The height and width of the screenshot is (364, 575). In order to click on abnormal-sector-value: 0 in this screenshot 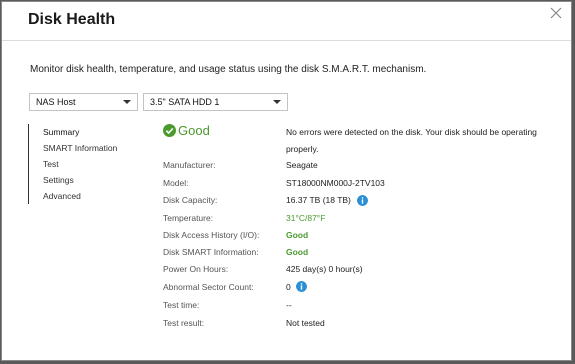, I will do `click(288, 287)`.